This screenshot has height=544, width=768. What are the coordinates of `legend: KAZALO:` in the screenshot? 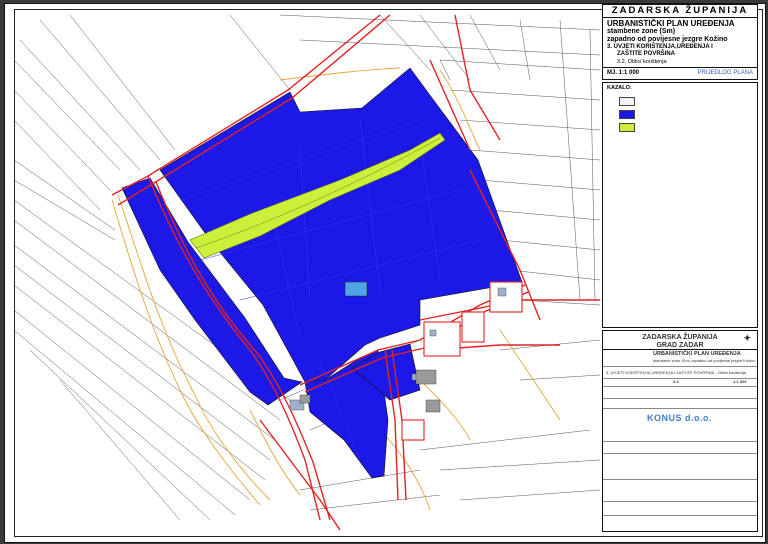 It's located at (680, 205).